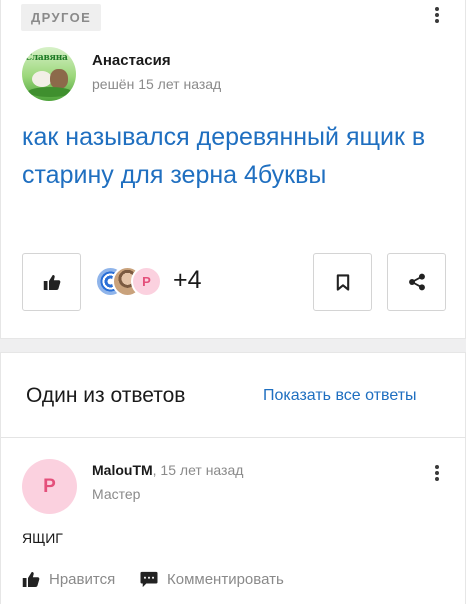 The height and width of the screenshot is (604, 466). What do you see at coordinates (340, 396) in the screenshot?
I see `show-all-answers-link: Показать все ответы` at bounding box center [340, 396].